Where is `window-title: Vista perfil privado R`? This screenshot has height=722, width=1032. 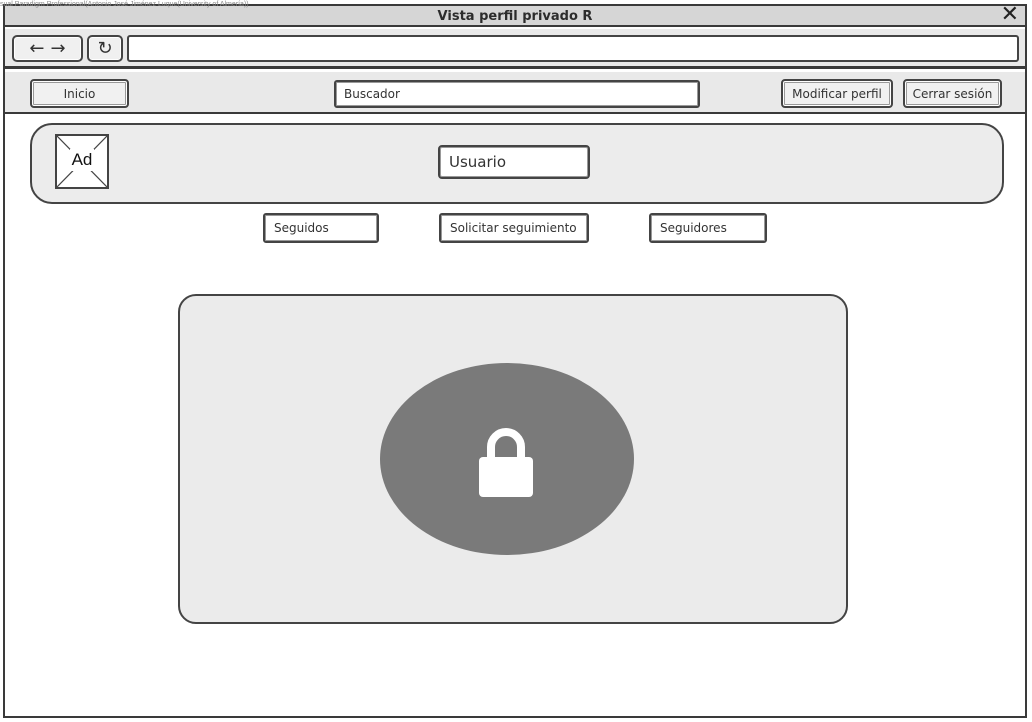 window-title: Vista perfil privado R is located at coordinates (515, 16).